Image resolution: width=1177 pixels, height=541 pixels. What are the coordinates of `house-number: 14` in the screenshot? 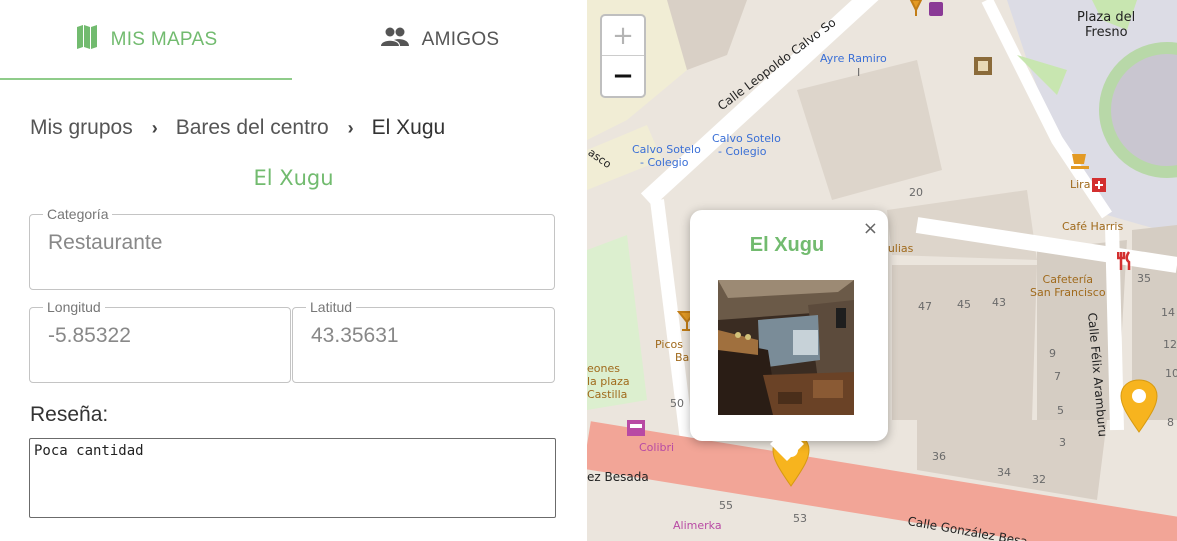 It's located at (1168, 312).